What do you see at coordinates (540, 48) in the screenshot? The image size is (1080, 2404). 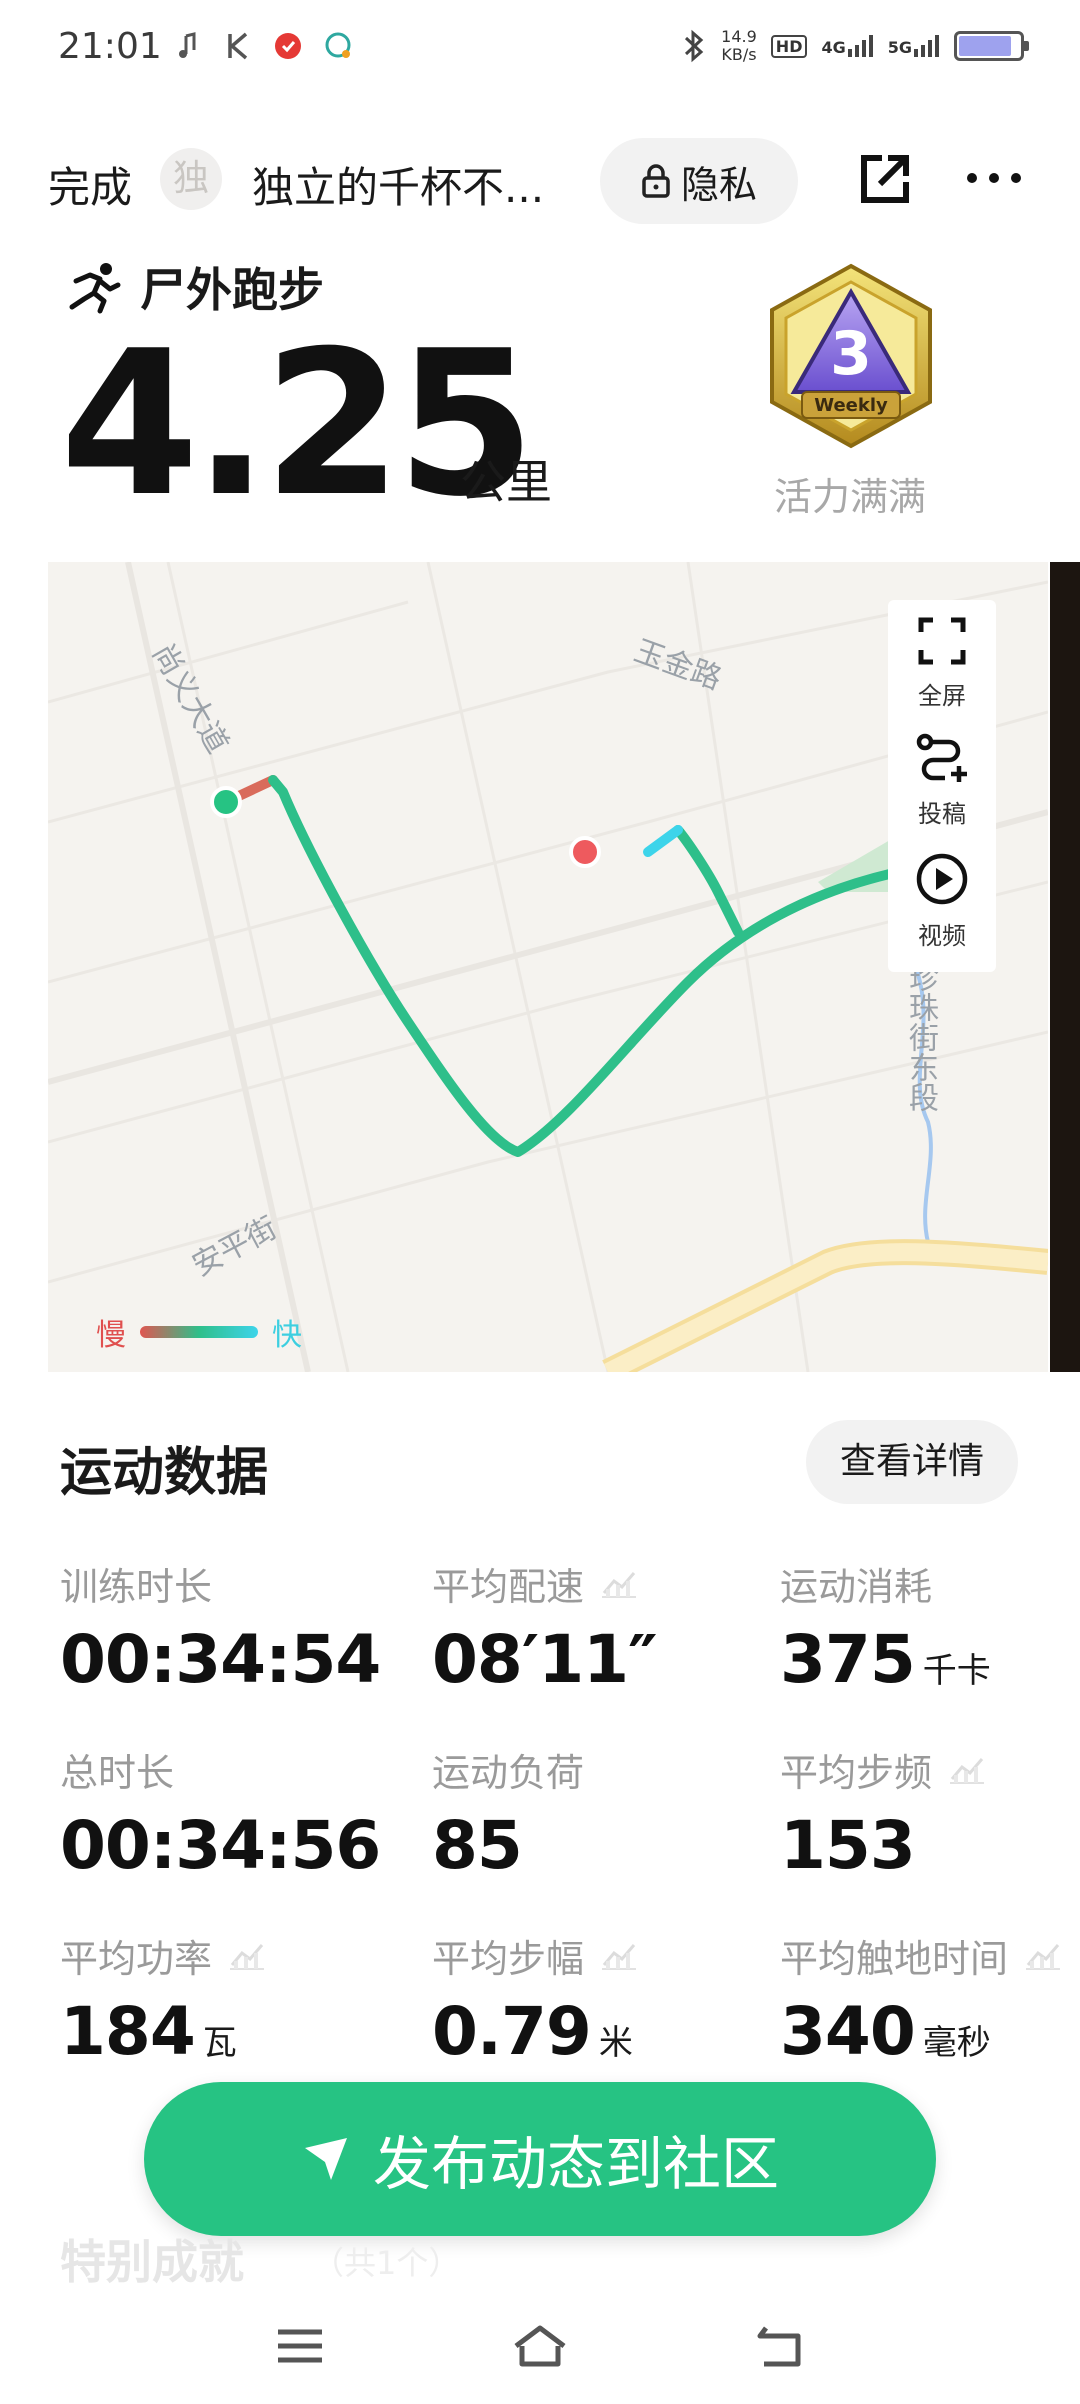 I see `status-bar: 21:01 14.9 KB/s HD 4G 5G` at bounding box center [540, 48].